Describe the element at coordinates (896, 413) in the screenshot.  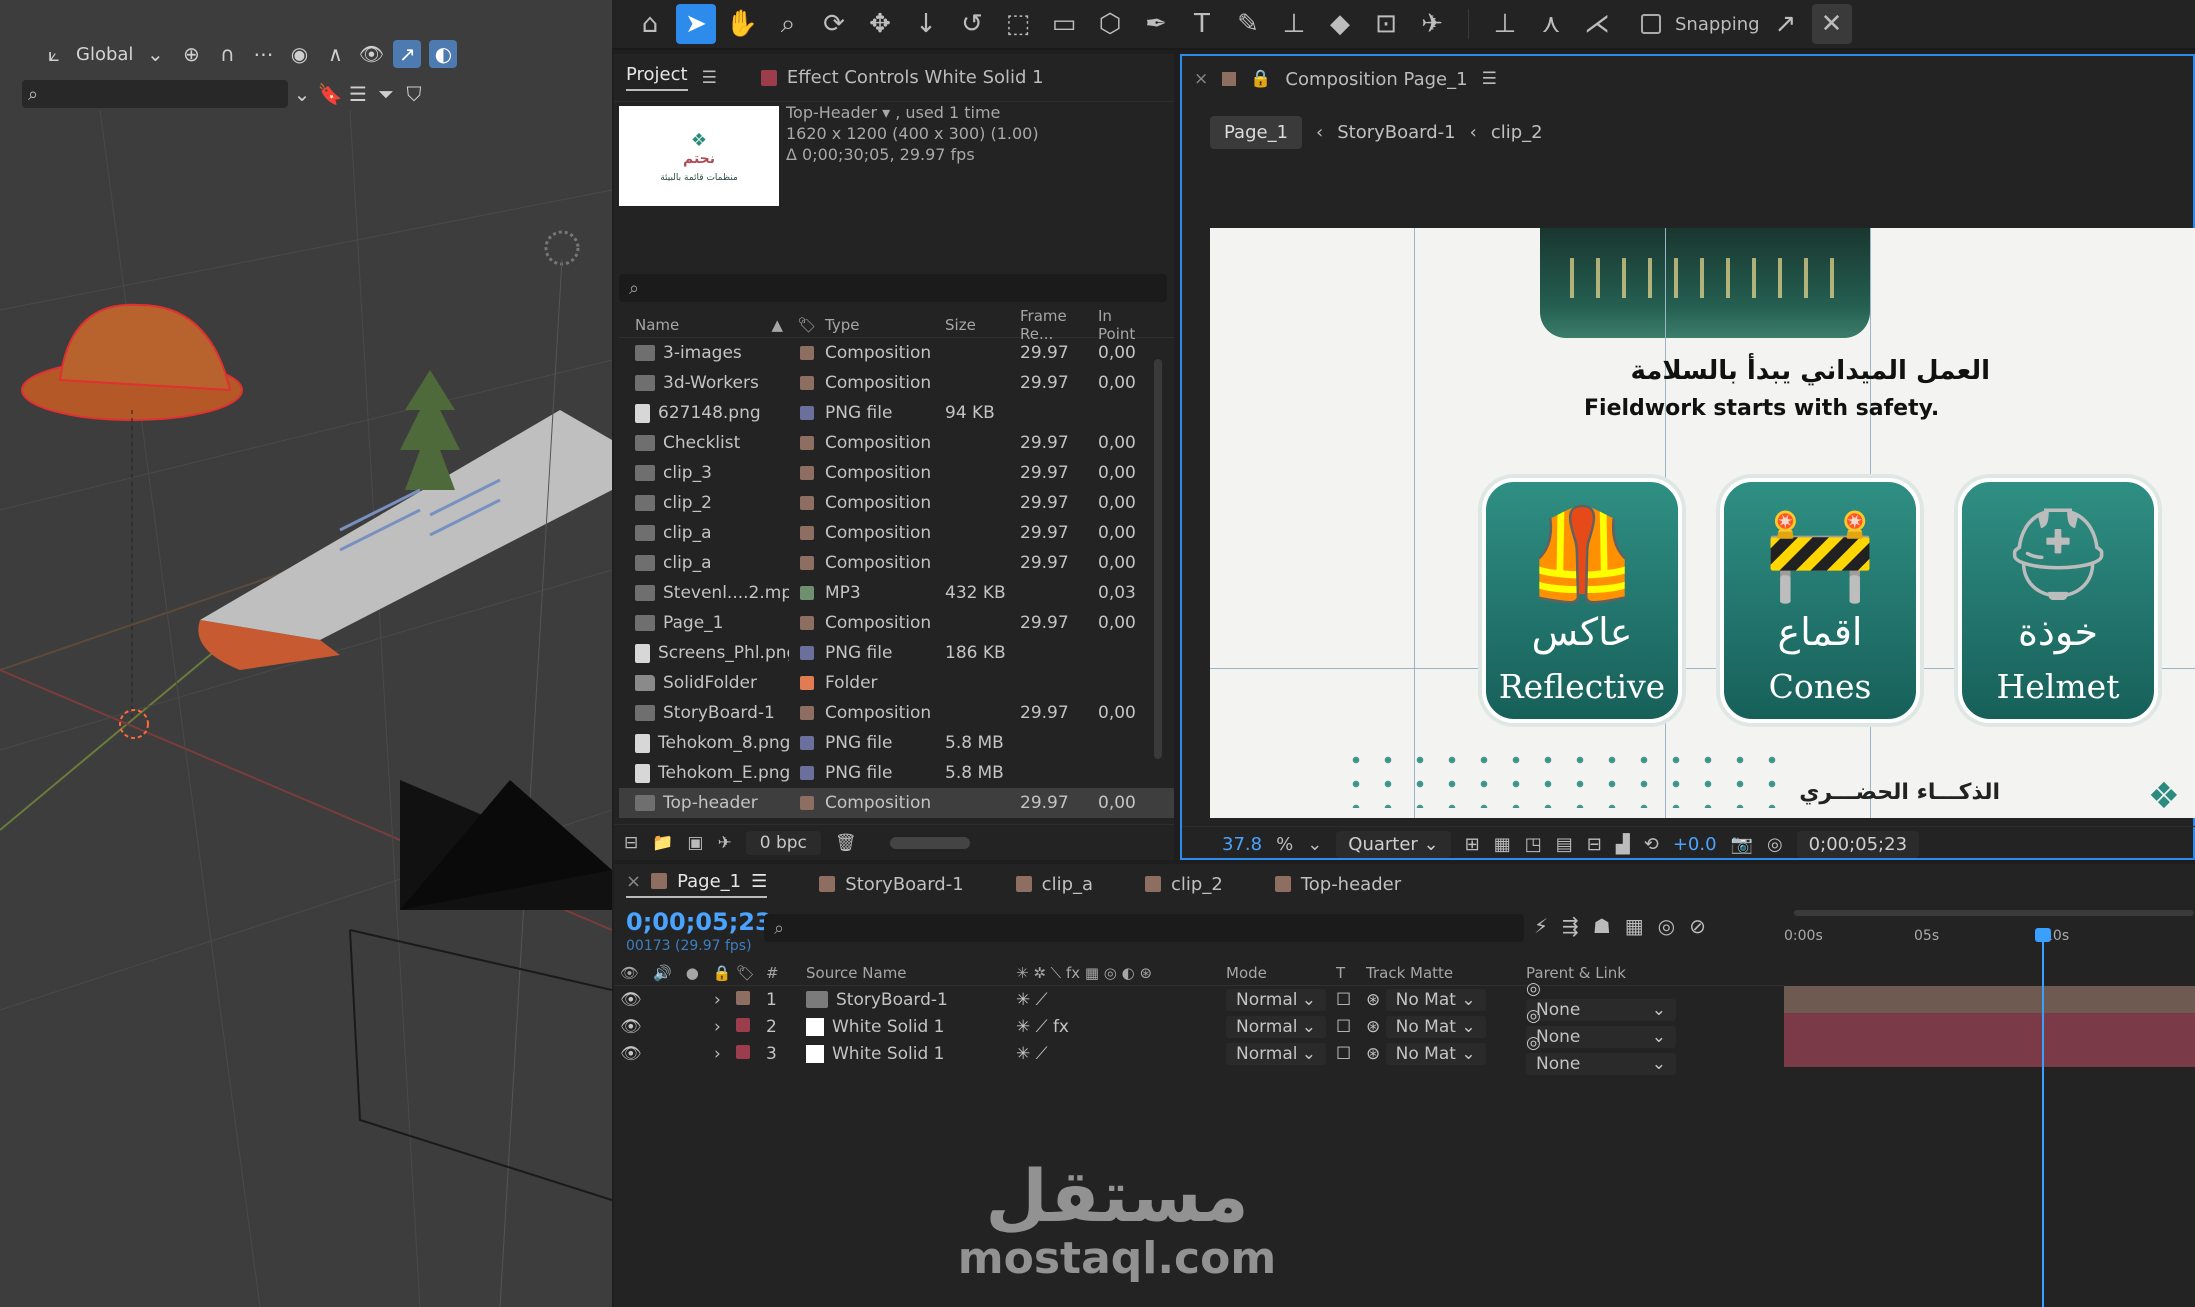
I see `project-item-row: 627148.png PNG file 94 KB` at that location.